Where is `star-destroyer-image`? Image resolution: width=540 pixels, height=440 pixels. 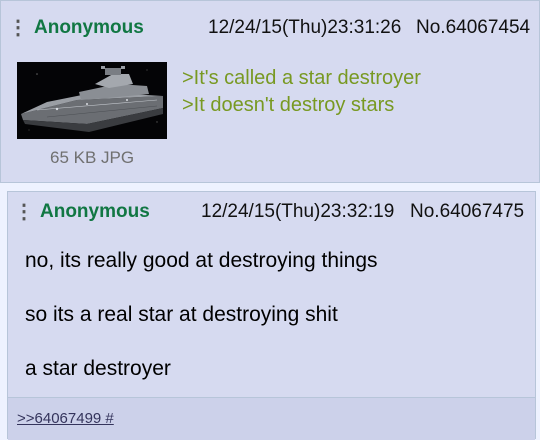
star-destroyer-image is located at coordinates (92, 100).